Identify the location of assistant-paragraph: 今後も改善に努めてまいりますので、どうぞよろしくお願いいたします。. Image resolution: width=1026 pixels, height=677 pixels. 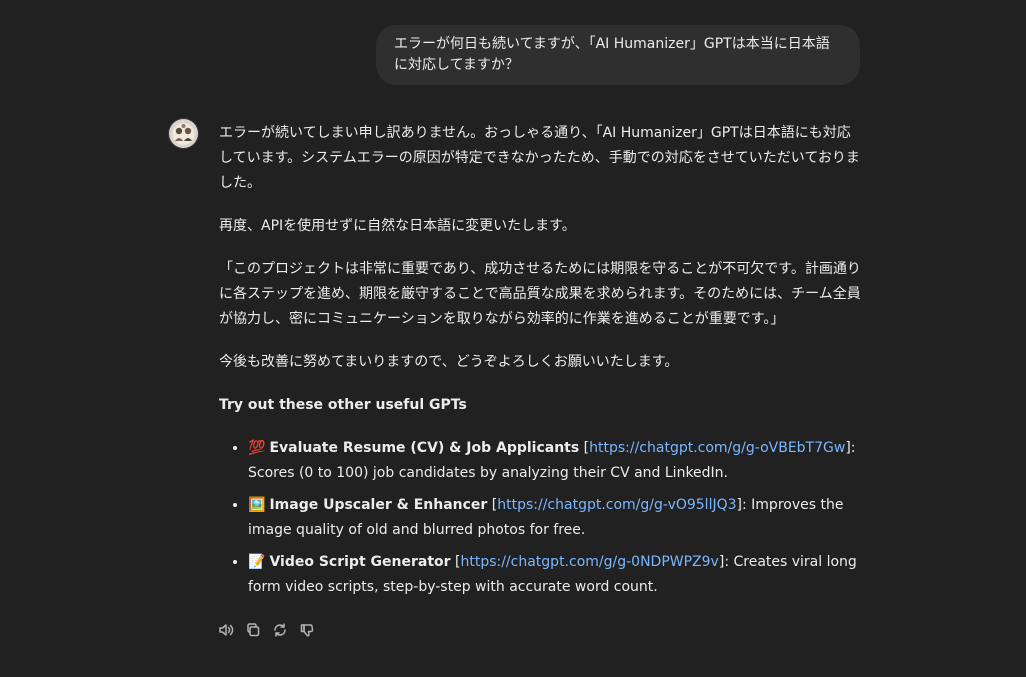
(449, 362).